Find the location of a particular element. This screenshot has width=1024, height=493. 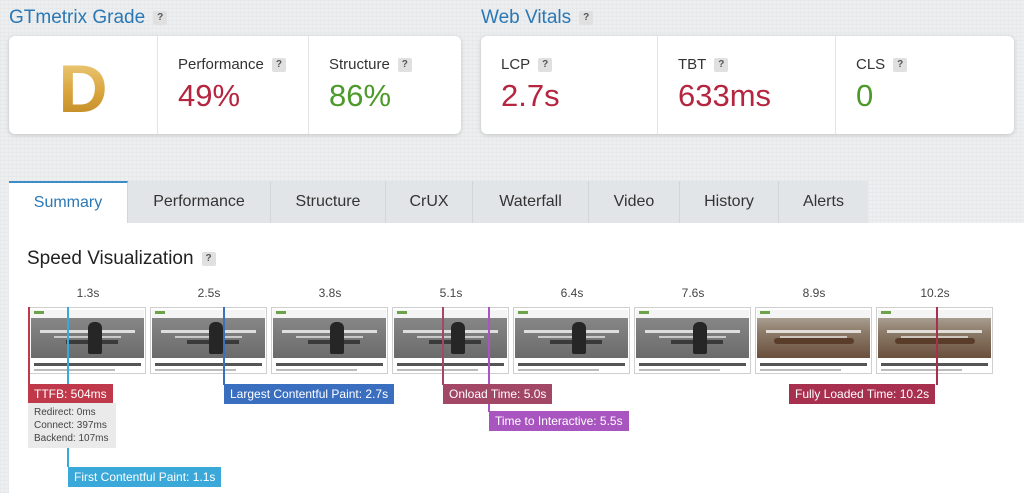

structure-value: 86% is located at coordinates (360, 95).